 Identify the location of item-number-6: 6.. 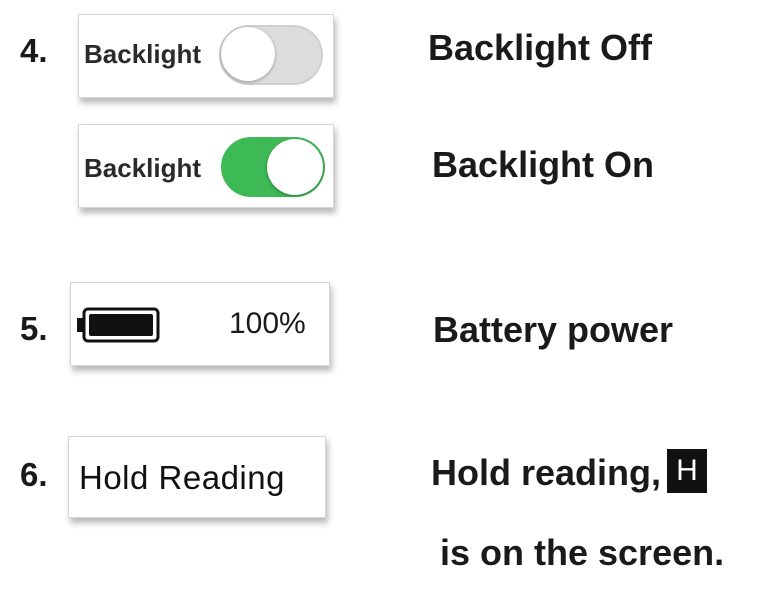
(34, 474).